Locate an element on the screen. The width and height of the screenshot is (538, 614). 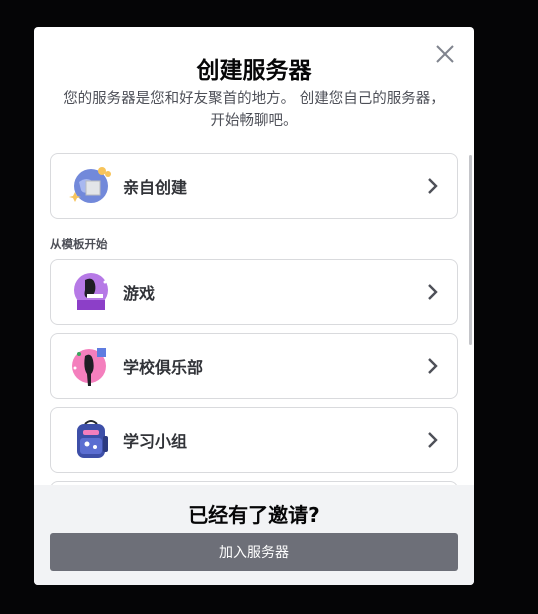
create-own-button: 亲自创建 is located at coordinates (254, 186).